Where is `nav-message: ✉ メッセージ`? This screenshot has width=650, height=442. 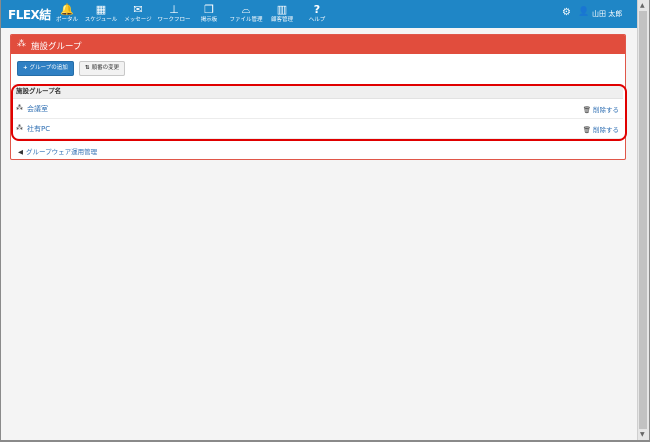 nav-message: ✉ メッセージ is located at coordinates (138, 13).